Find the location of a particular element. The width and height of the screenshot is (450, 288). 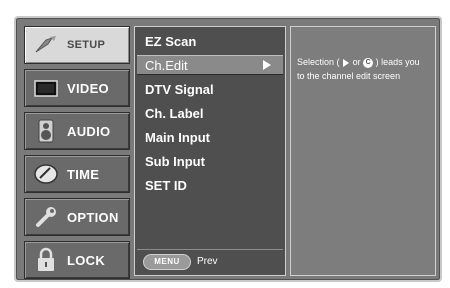

setup-icon is located at coordinates (46, 45).